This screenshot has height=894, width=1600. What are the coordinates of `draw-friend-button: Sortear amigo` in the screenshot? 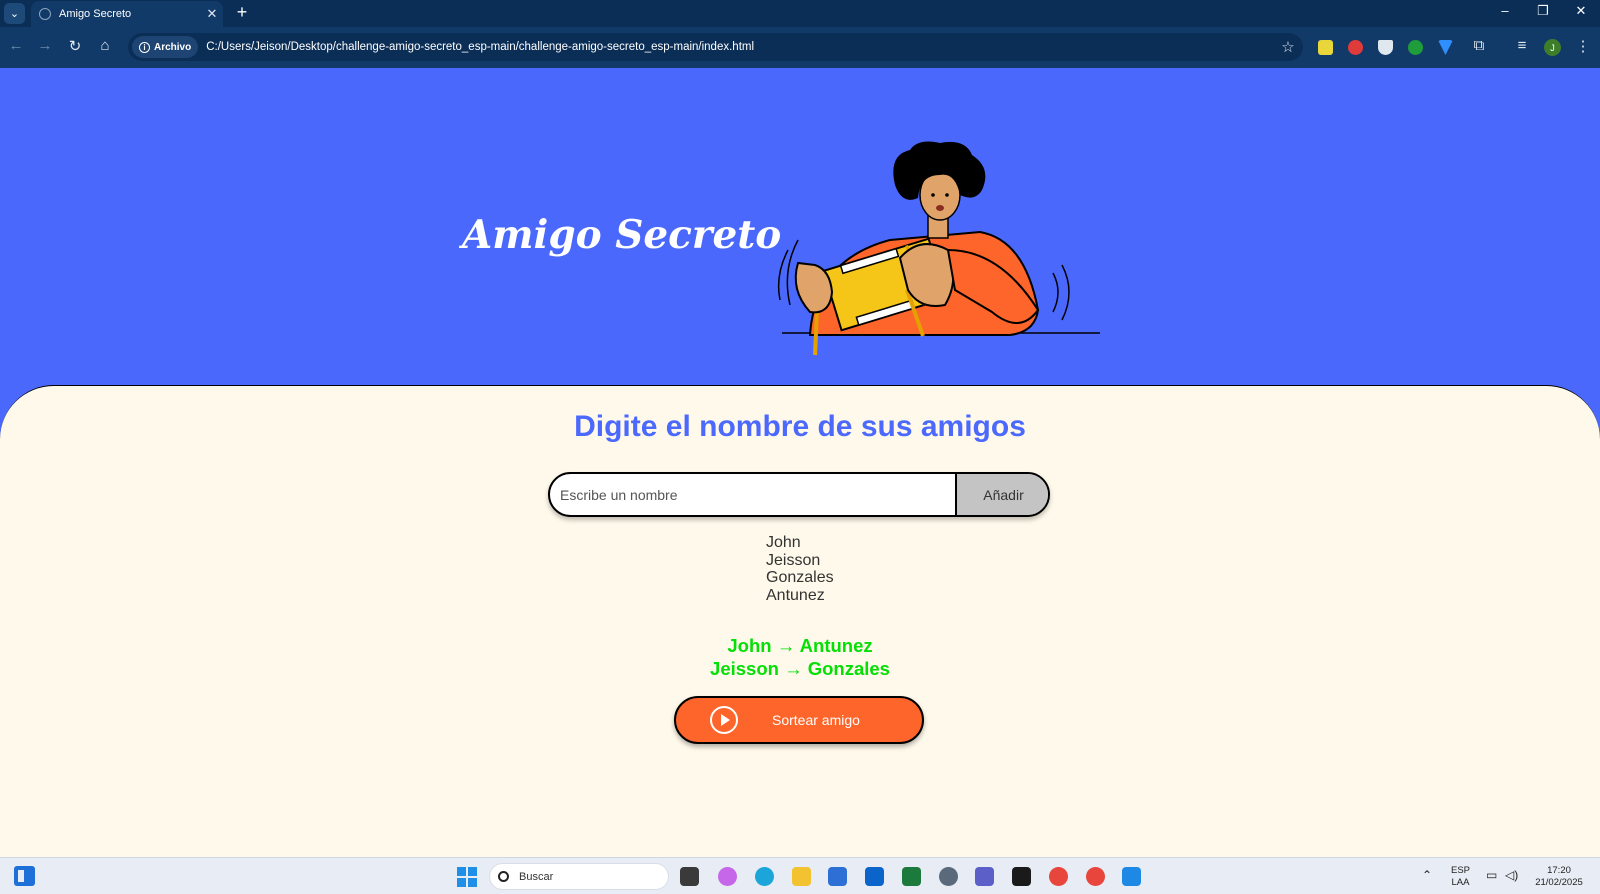 It's located at (799, 720).